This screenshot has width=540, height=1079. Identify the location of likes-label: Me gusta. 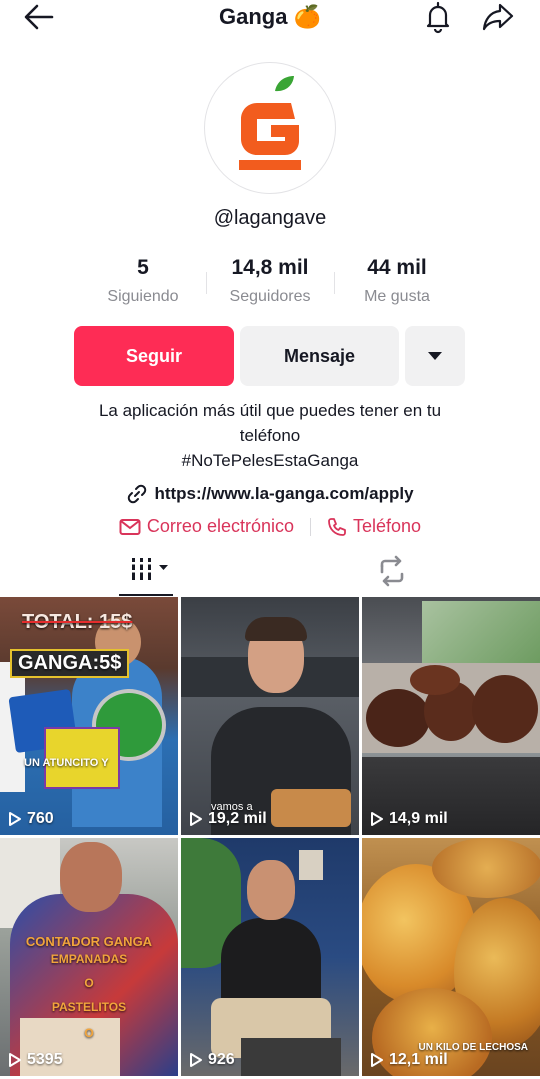
(397, 296).